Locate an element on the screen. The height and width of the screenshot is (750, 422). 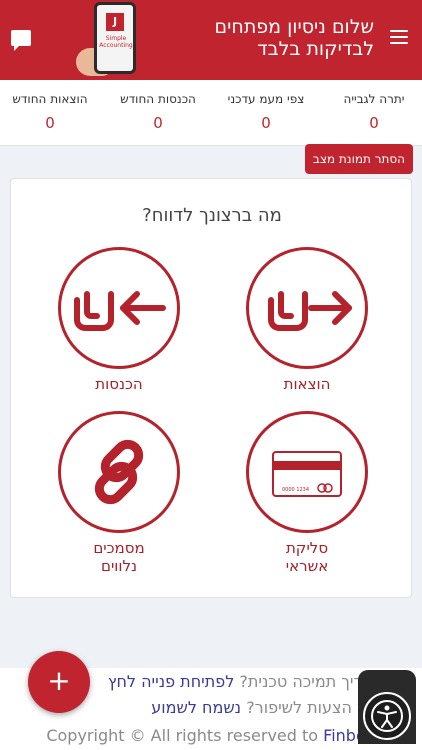
link-icon is located at coordinates (119, 472).